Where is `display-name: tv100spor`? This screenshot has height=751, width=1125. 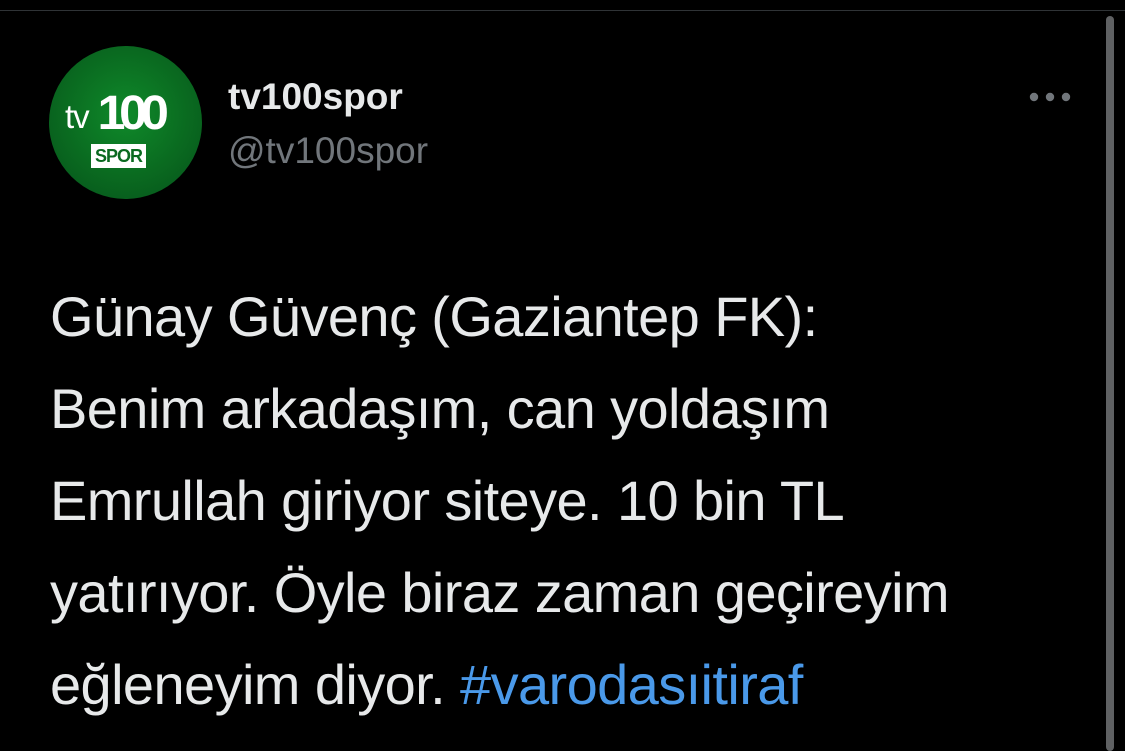 display-name: tv100spor is located at coordinates (315, 97).